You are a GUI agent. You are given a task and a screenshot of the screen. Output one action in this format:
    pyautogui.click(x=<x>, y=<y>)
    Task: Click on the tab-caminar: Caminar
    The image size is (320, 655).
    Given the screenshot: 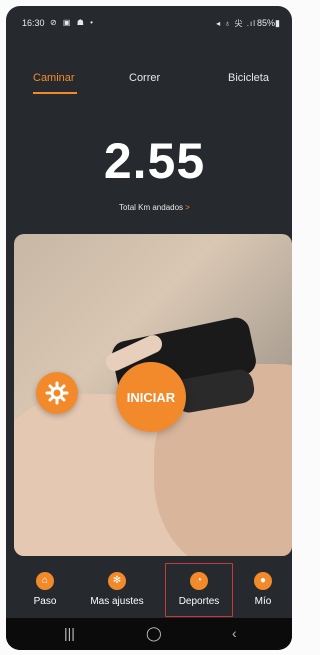 What is the action you would take?
    pyautogui.click(x=54, y=78)
    